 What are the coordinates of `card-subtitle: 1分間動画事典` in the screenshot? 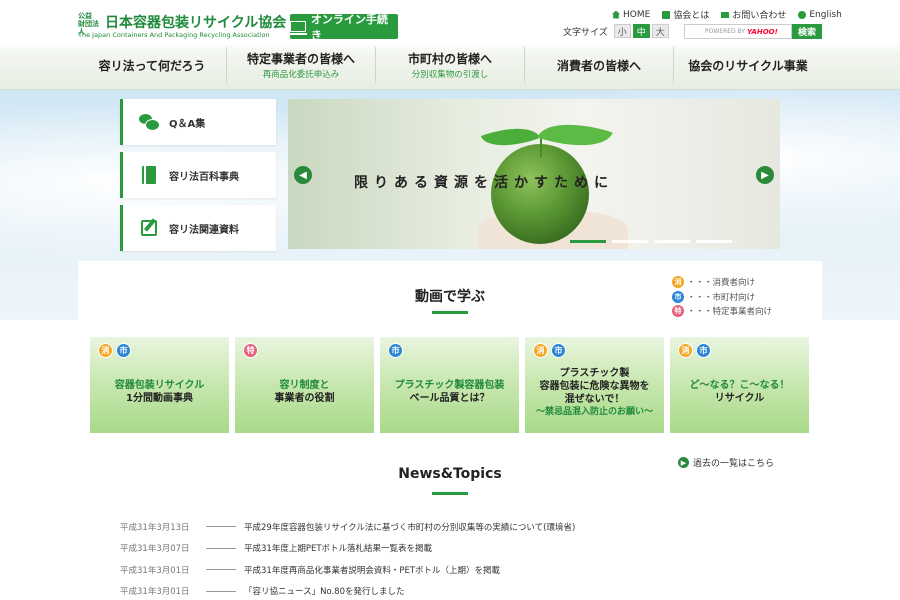 It's located at (159, 398).